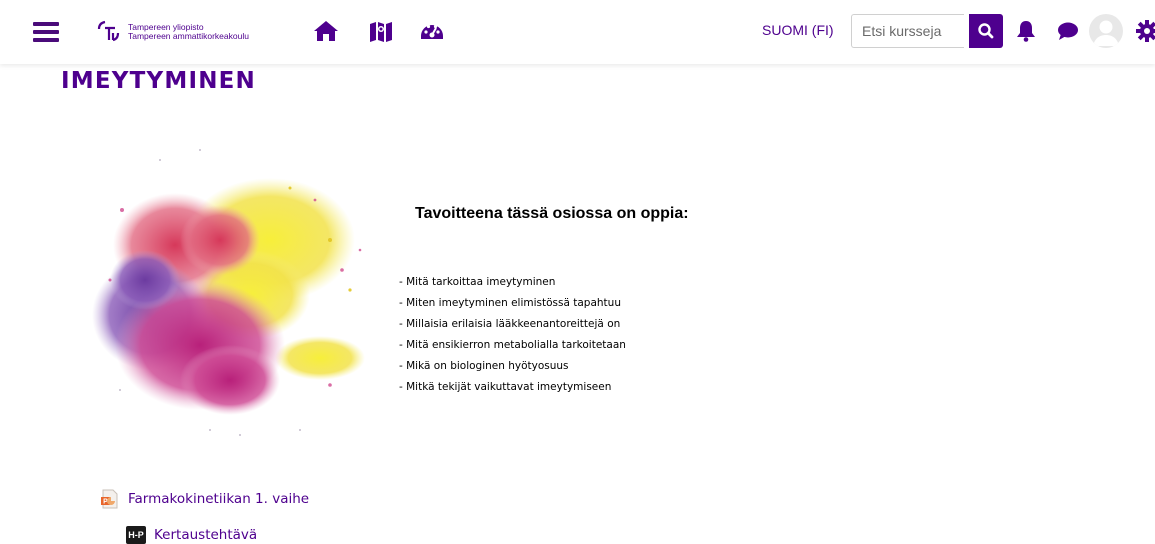 The width and height of the screenshot is (1155, 544). What do you see at coordinates (432, 31) in the screenshot?
I see `dashboard-icon` at bounding box center [432, 31].